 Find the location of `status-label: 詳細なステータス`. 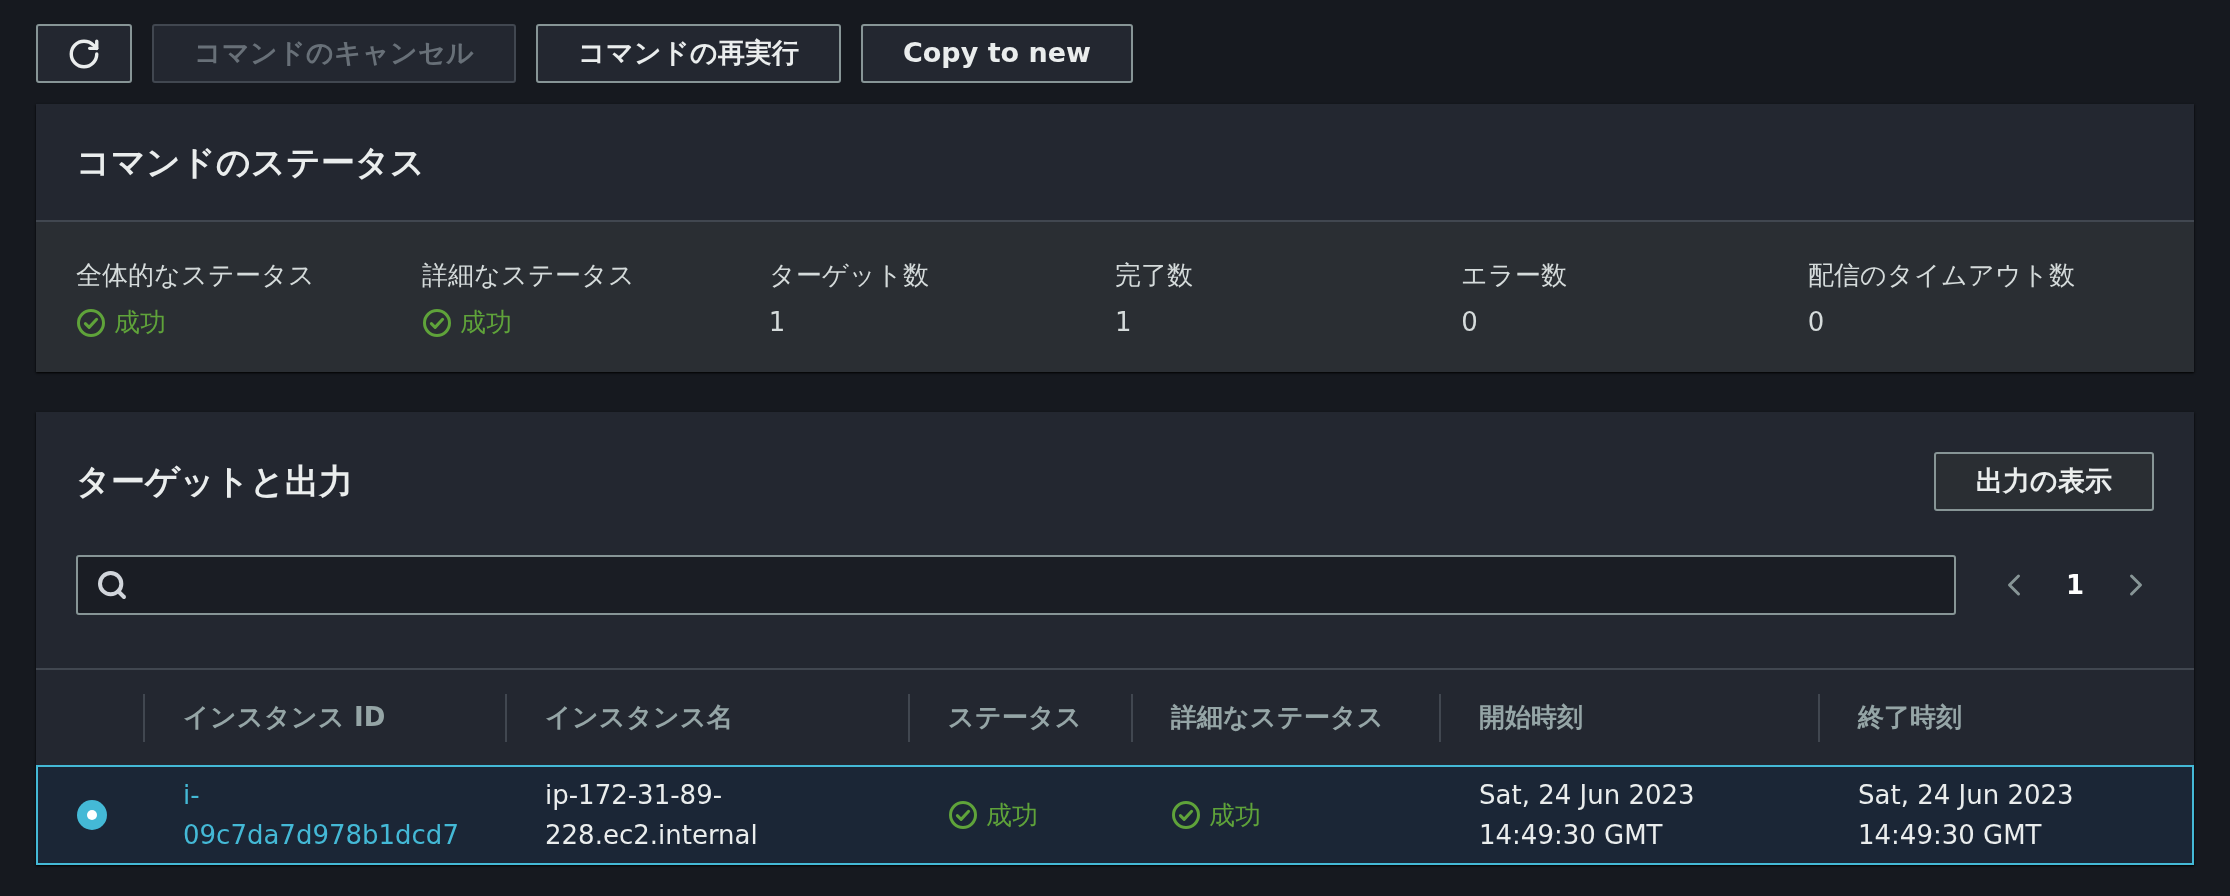

status-label: 詳細なステータス is located at coordinates (529, 275).